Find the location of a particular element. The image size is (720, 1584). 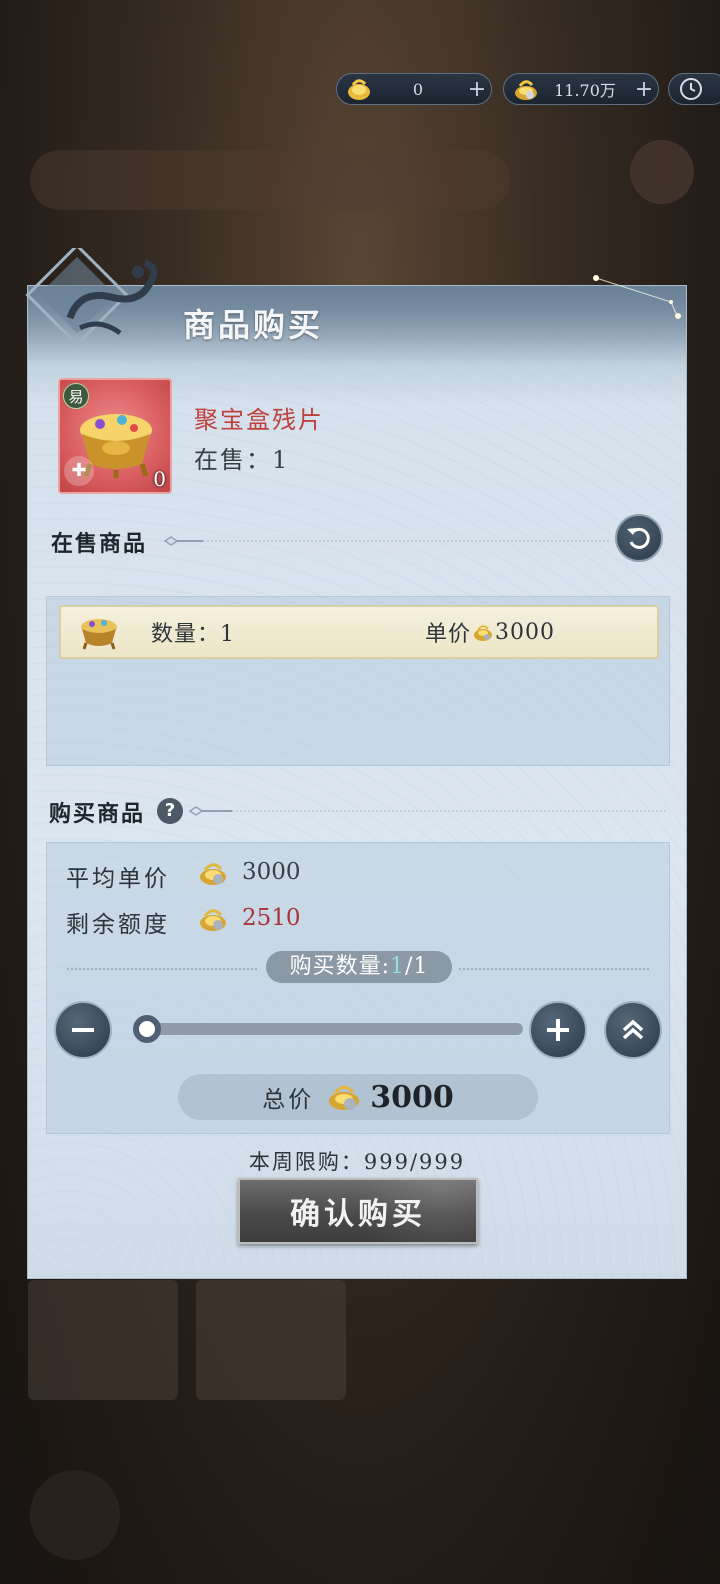

help-icon: ? is located at coordinates (170, 811).